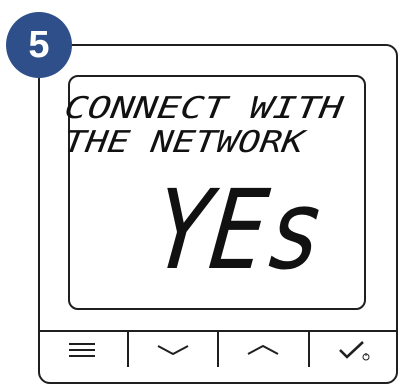  What do you see at coordinates (39, 45) in the screenshot?
I see `step-number-badge: 5` at bounding box center [39, 45].